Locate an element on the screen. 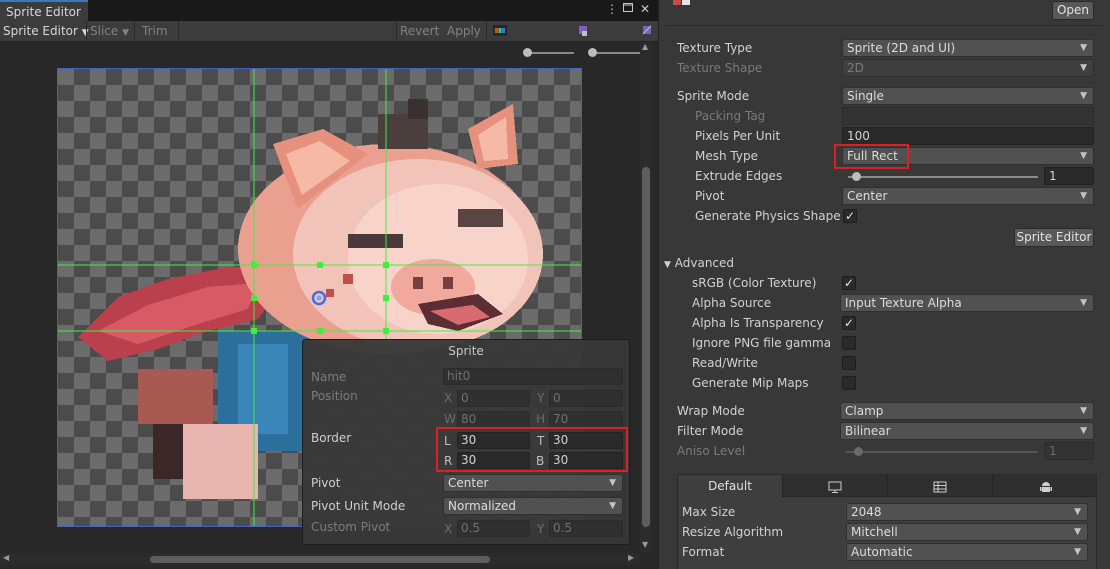  max-size-label: Max Size is located at coordinates (709, 512).